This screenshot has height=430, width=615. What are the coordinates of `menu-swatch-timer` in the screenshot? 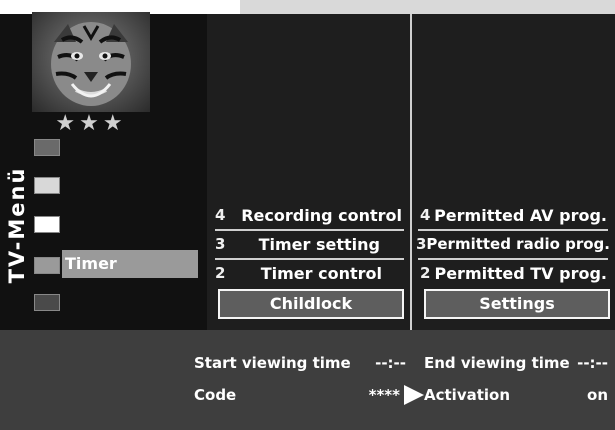 It's located at (47, 265).